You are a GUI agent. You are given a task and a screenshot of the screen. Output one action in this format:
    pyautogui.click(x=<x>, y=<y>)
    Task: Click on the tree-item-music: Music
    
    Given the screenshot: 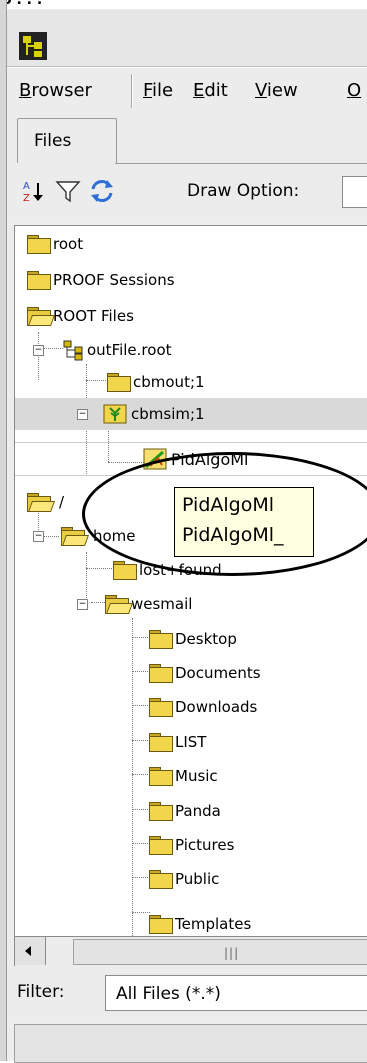 What is the action you would take?
    pyautogui.click(x=191, y=776)
    